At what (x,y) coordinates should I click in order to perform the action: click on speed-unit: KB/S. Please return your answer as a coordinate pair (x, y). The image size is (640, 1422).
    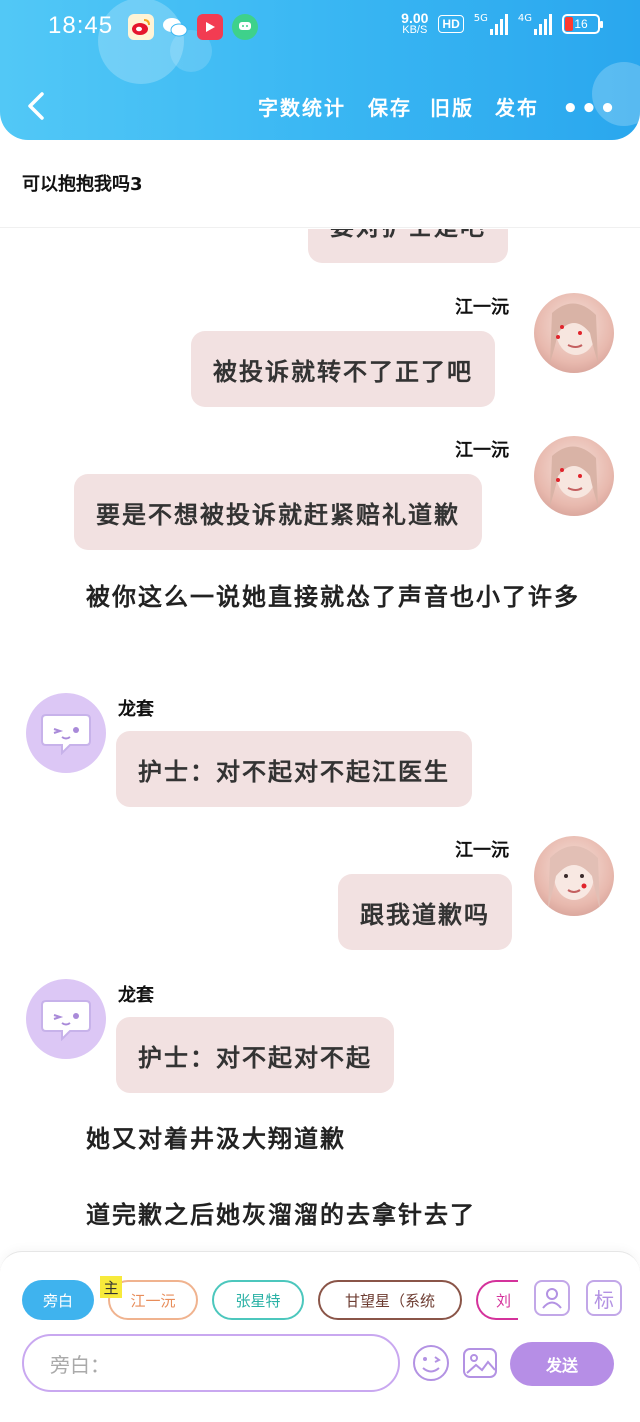
    Looking at the image, I should click on (415, 30).